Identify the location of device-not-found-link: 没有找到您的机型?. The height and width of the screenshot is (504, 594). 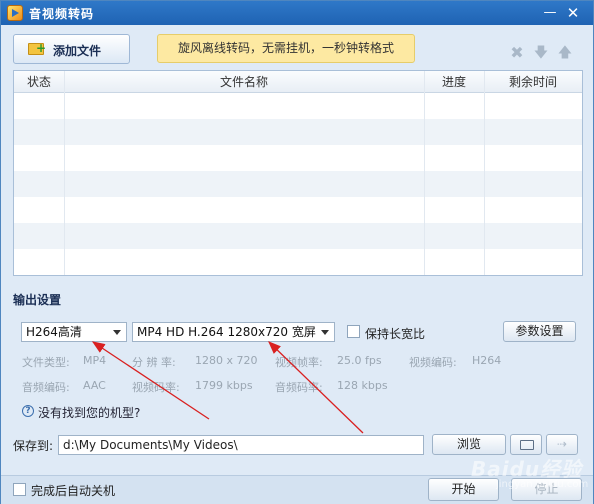
(89, 412).